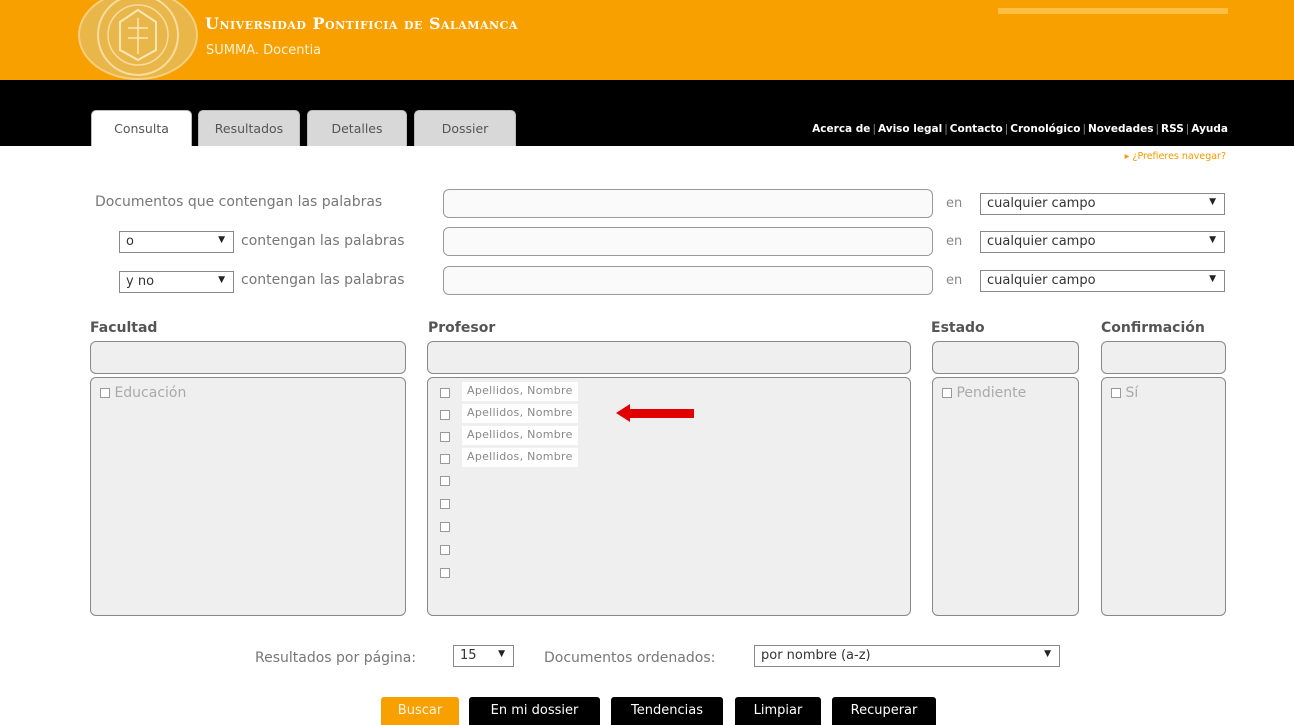 The image size is (1294, 725). I want to click on confirmacion-title: Confirmación, so click(1153, 328).